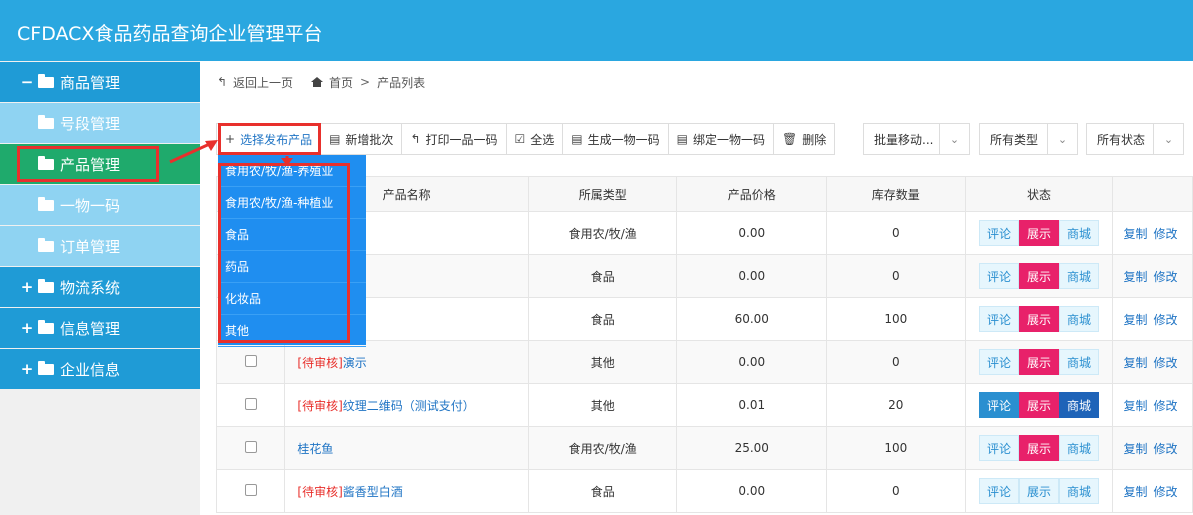 Image resolution: width=1193 pixels, height=515 pixels. I want to click on arrowhead-down-icon, so click(287, 162).